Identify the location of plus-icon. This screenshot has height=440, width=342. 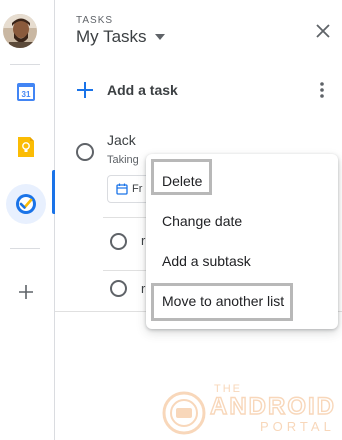
(85, 90).